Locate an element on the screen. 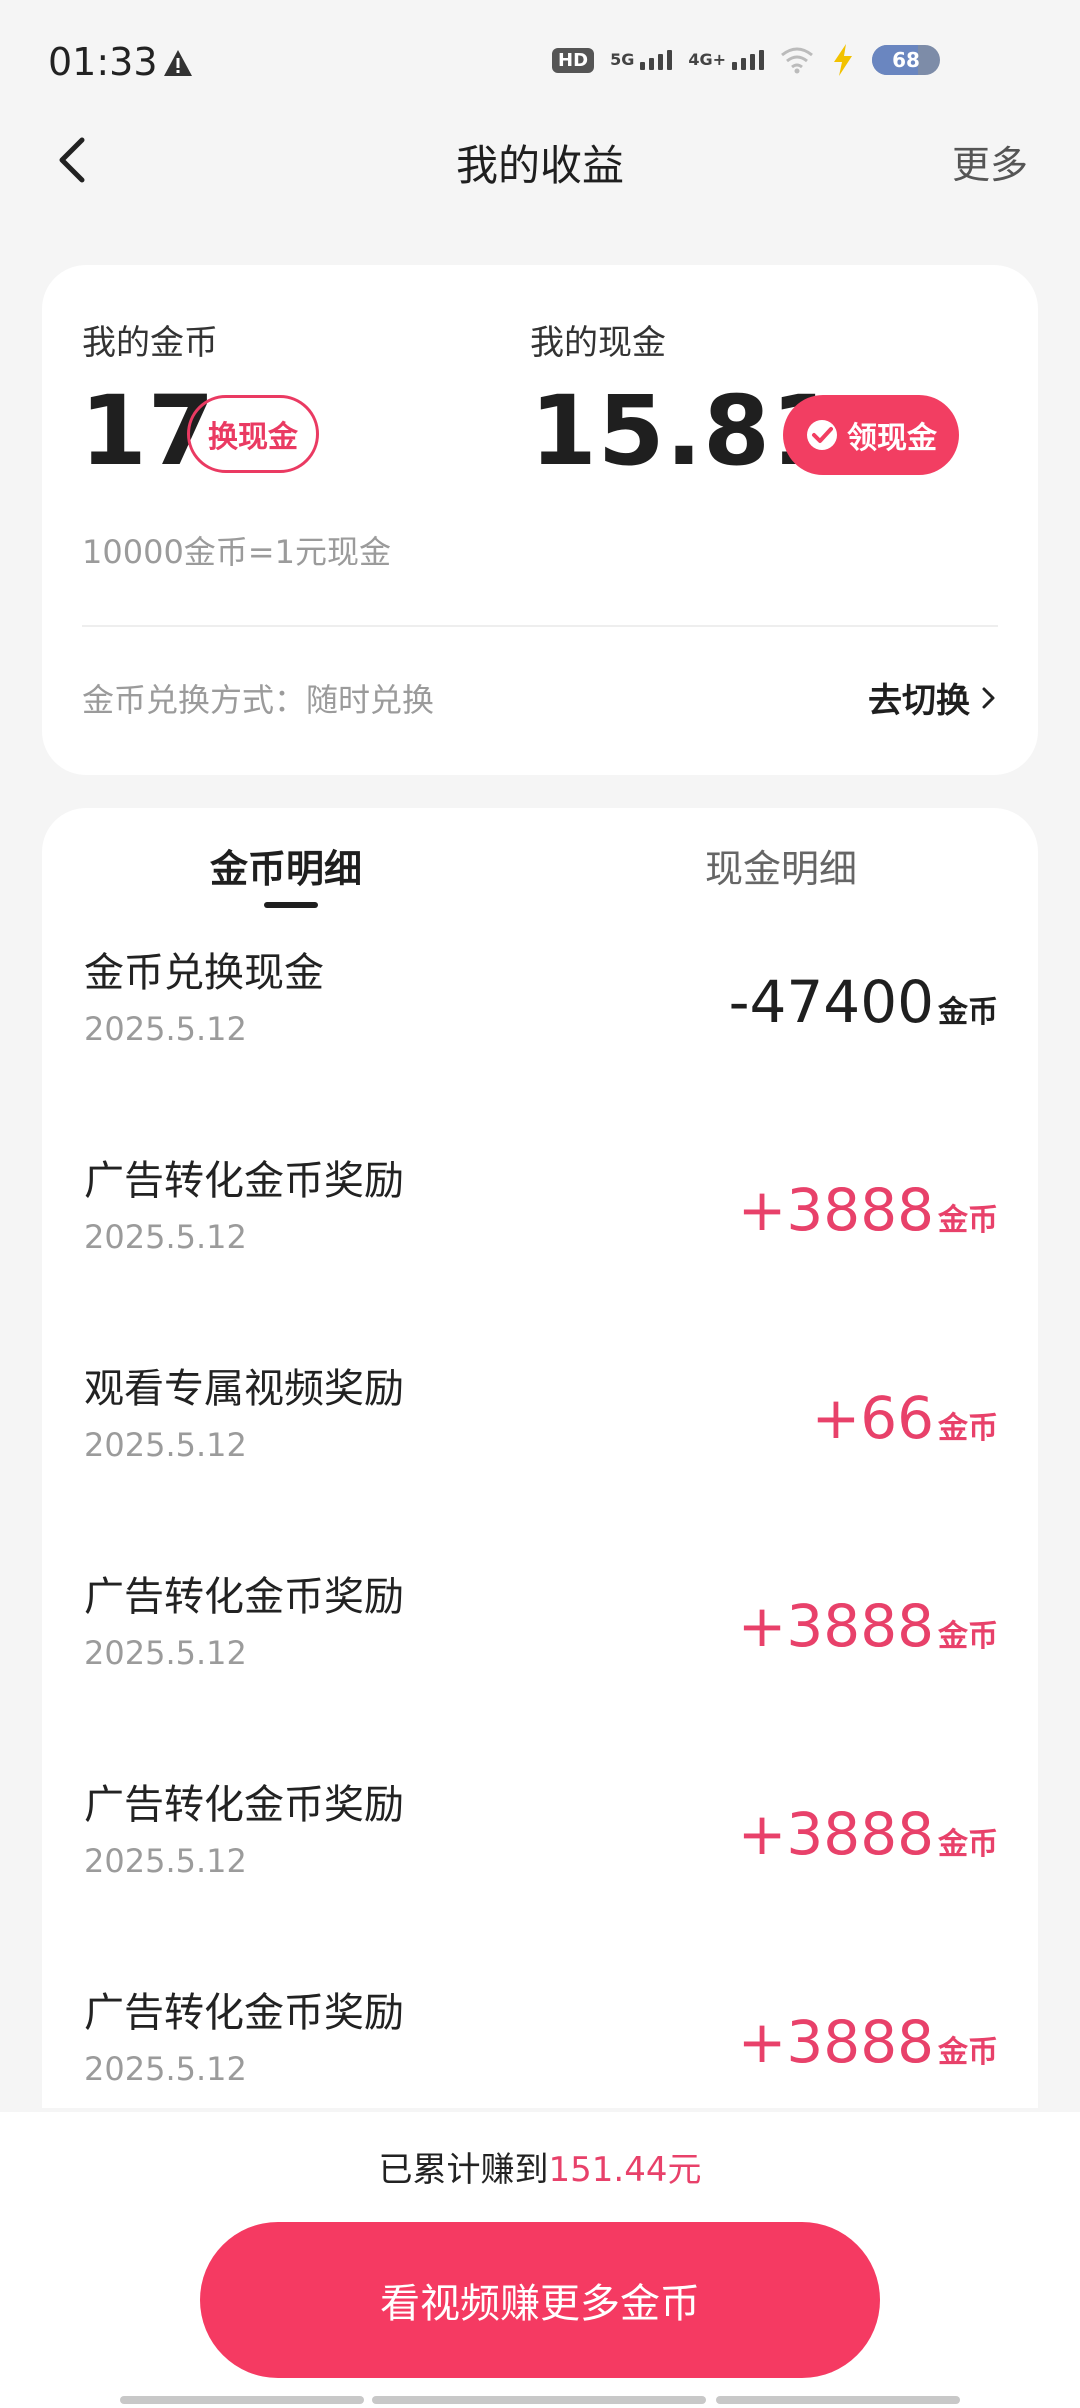 Image resolution: width=1080 pixels, height=2408 pixels. total-earned: 已累计赚到151.44元 is located at coordinates (540, 2166).